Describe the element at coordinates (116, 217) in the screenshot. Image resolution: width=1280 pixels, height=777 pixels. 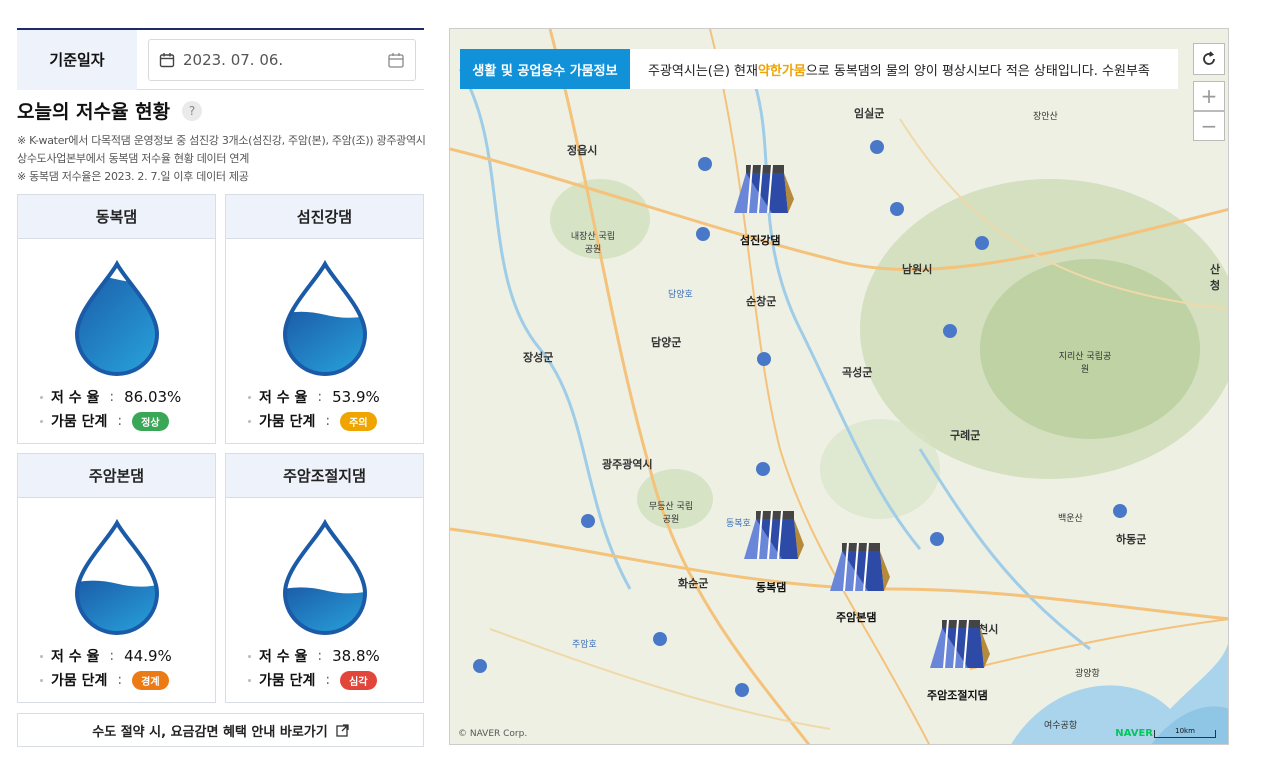
I see `dam-name: 동복댐` at that location.